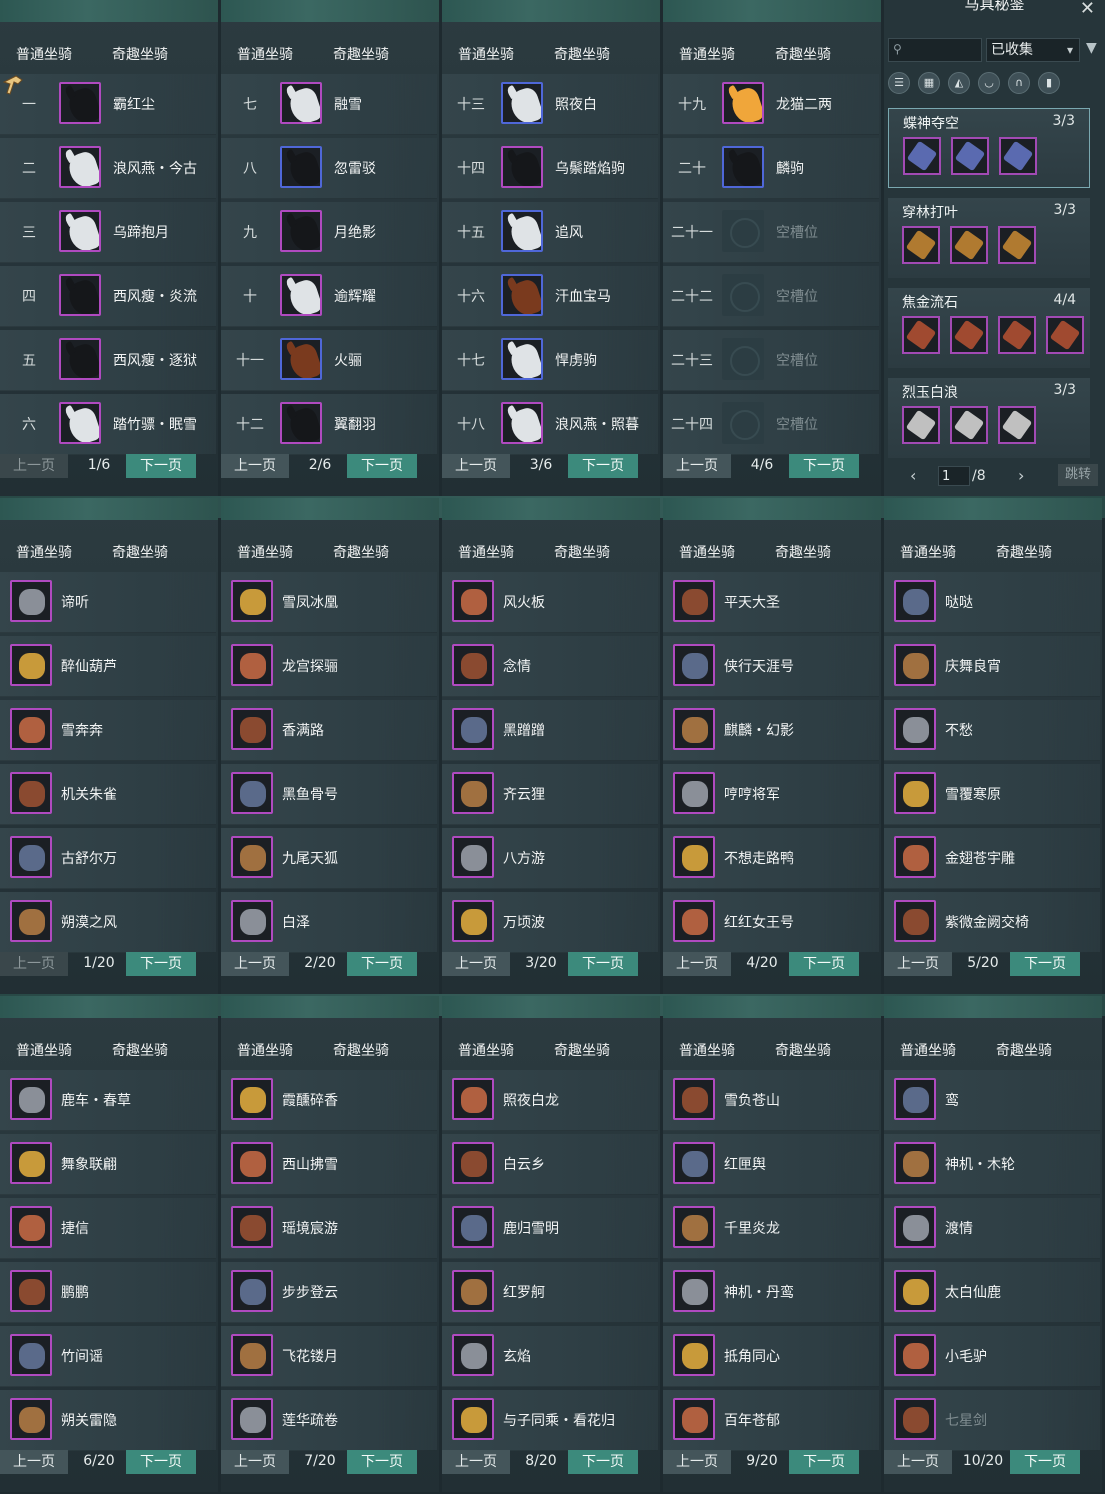 The image size is (1105, 1494). I want to click on grid-icon: ▦, so click(929, 83).